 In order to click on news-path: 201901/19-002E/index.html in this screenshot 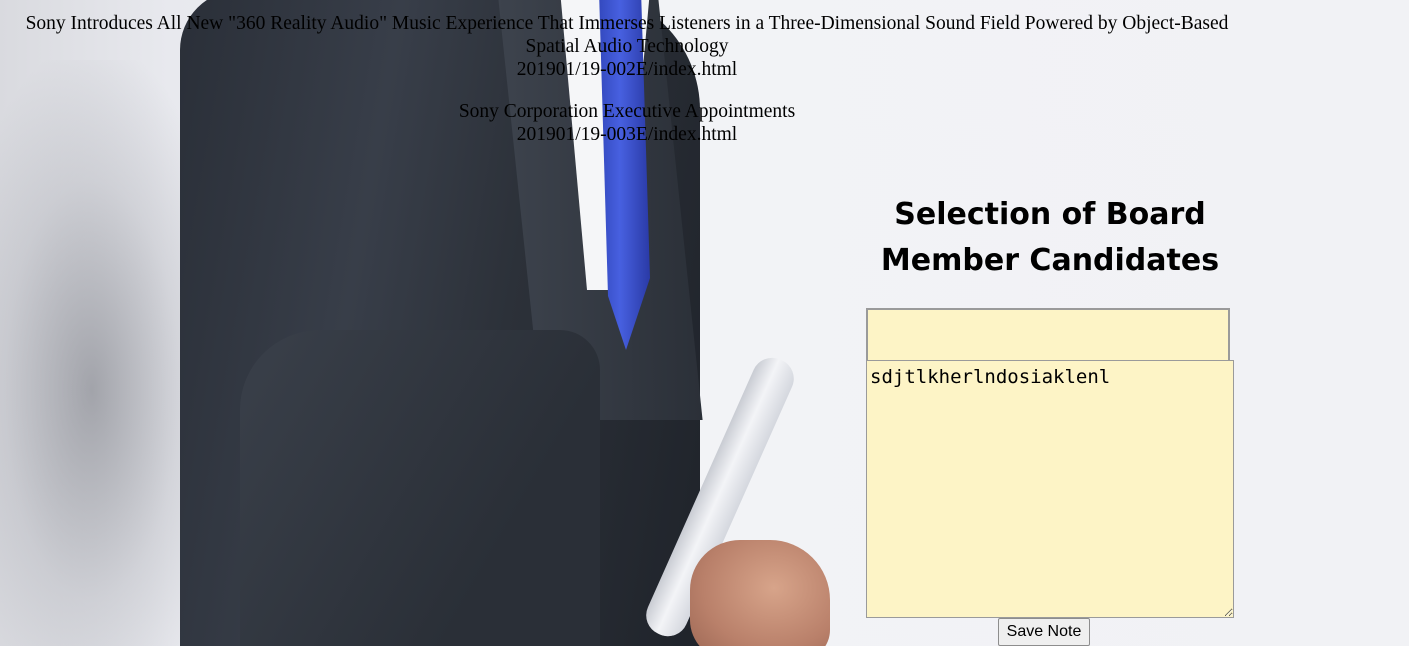, I will do `click(627, 69)`.